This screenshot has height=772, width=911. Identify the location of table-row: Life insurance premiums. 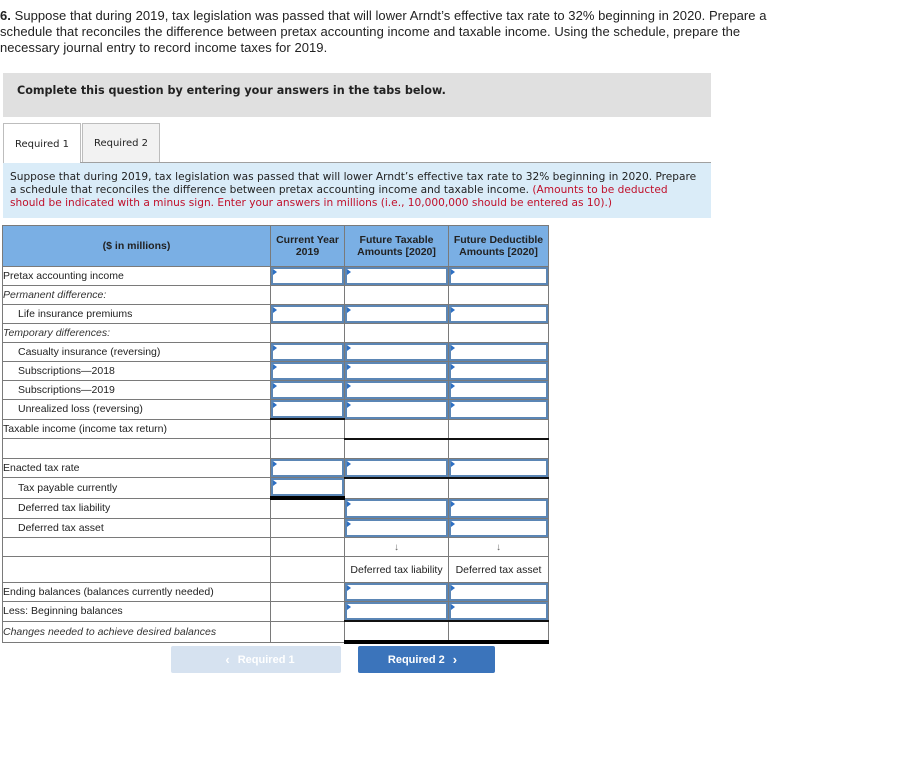
(275, 314).